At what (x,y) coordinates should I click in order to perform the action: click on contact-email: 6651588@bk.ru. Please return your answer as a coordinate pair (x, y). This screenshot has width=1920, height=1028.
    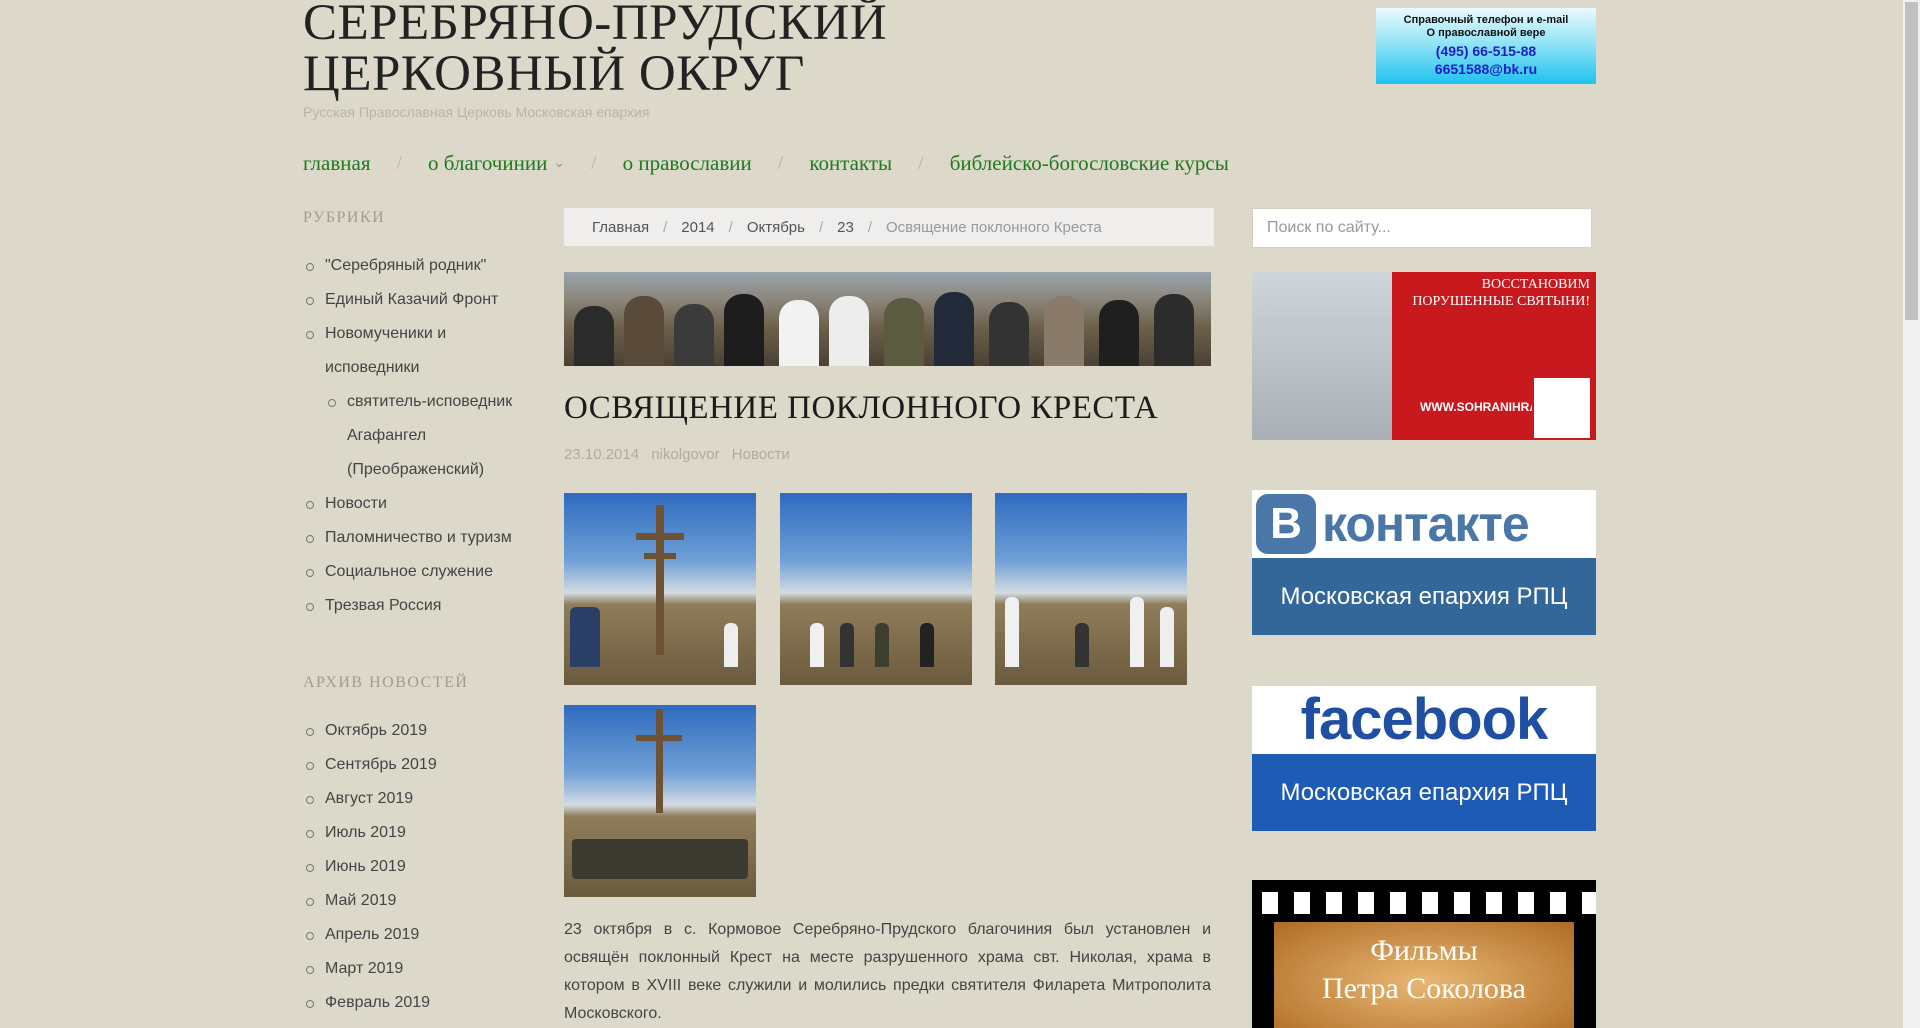
    Looking at the image, I should click on (1486, 69).